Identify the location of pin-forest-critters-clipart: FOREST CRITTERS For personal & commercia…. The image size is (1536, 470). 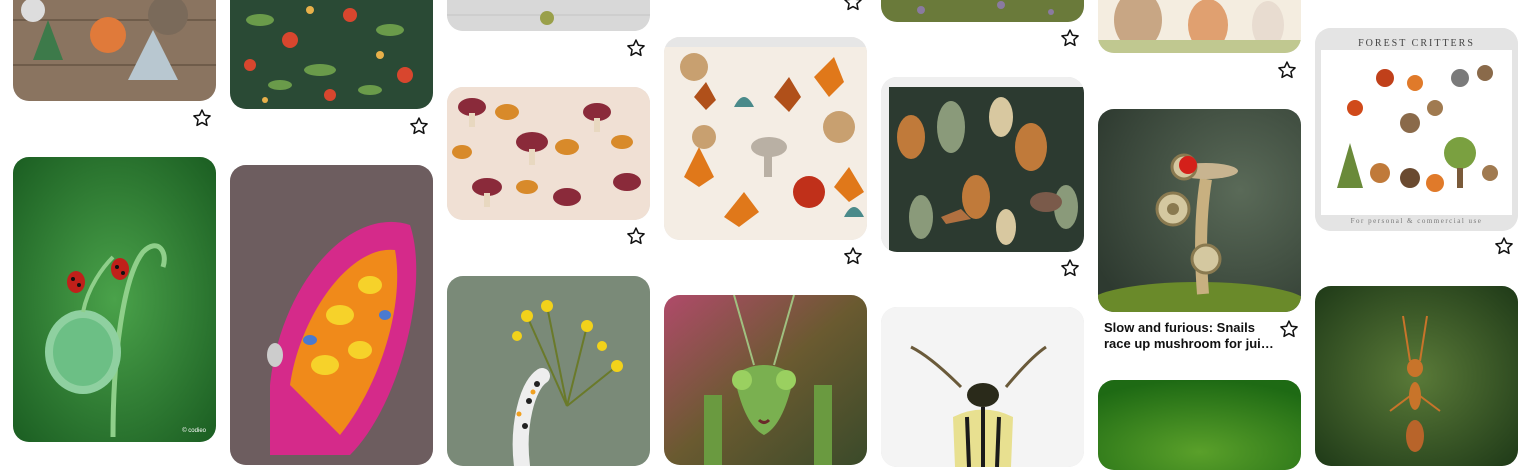
(1416, 129).